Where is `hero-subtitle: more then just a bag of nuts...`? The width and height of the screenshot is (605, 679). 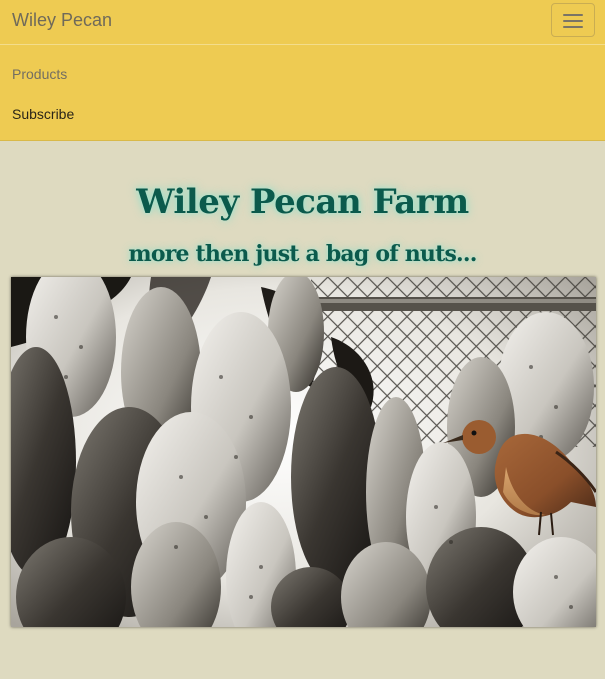 hero-subtitle: more then just a bag of nuts... is located at coordinates (302, 254).